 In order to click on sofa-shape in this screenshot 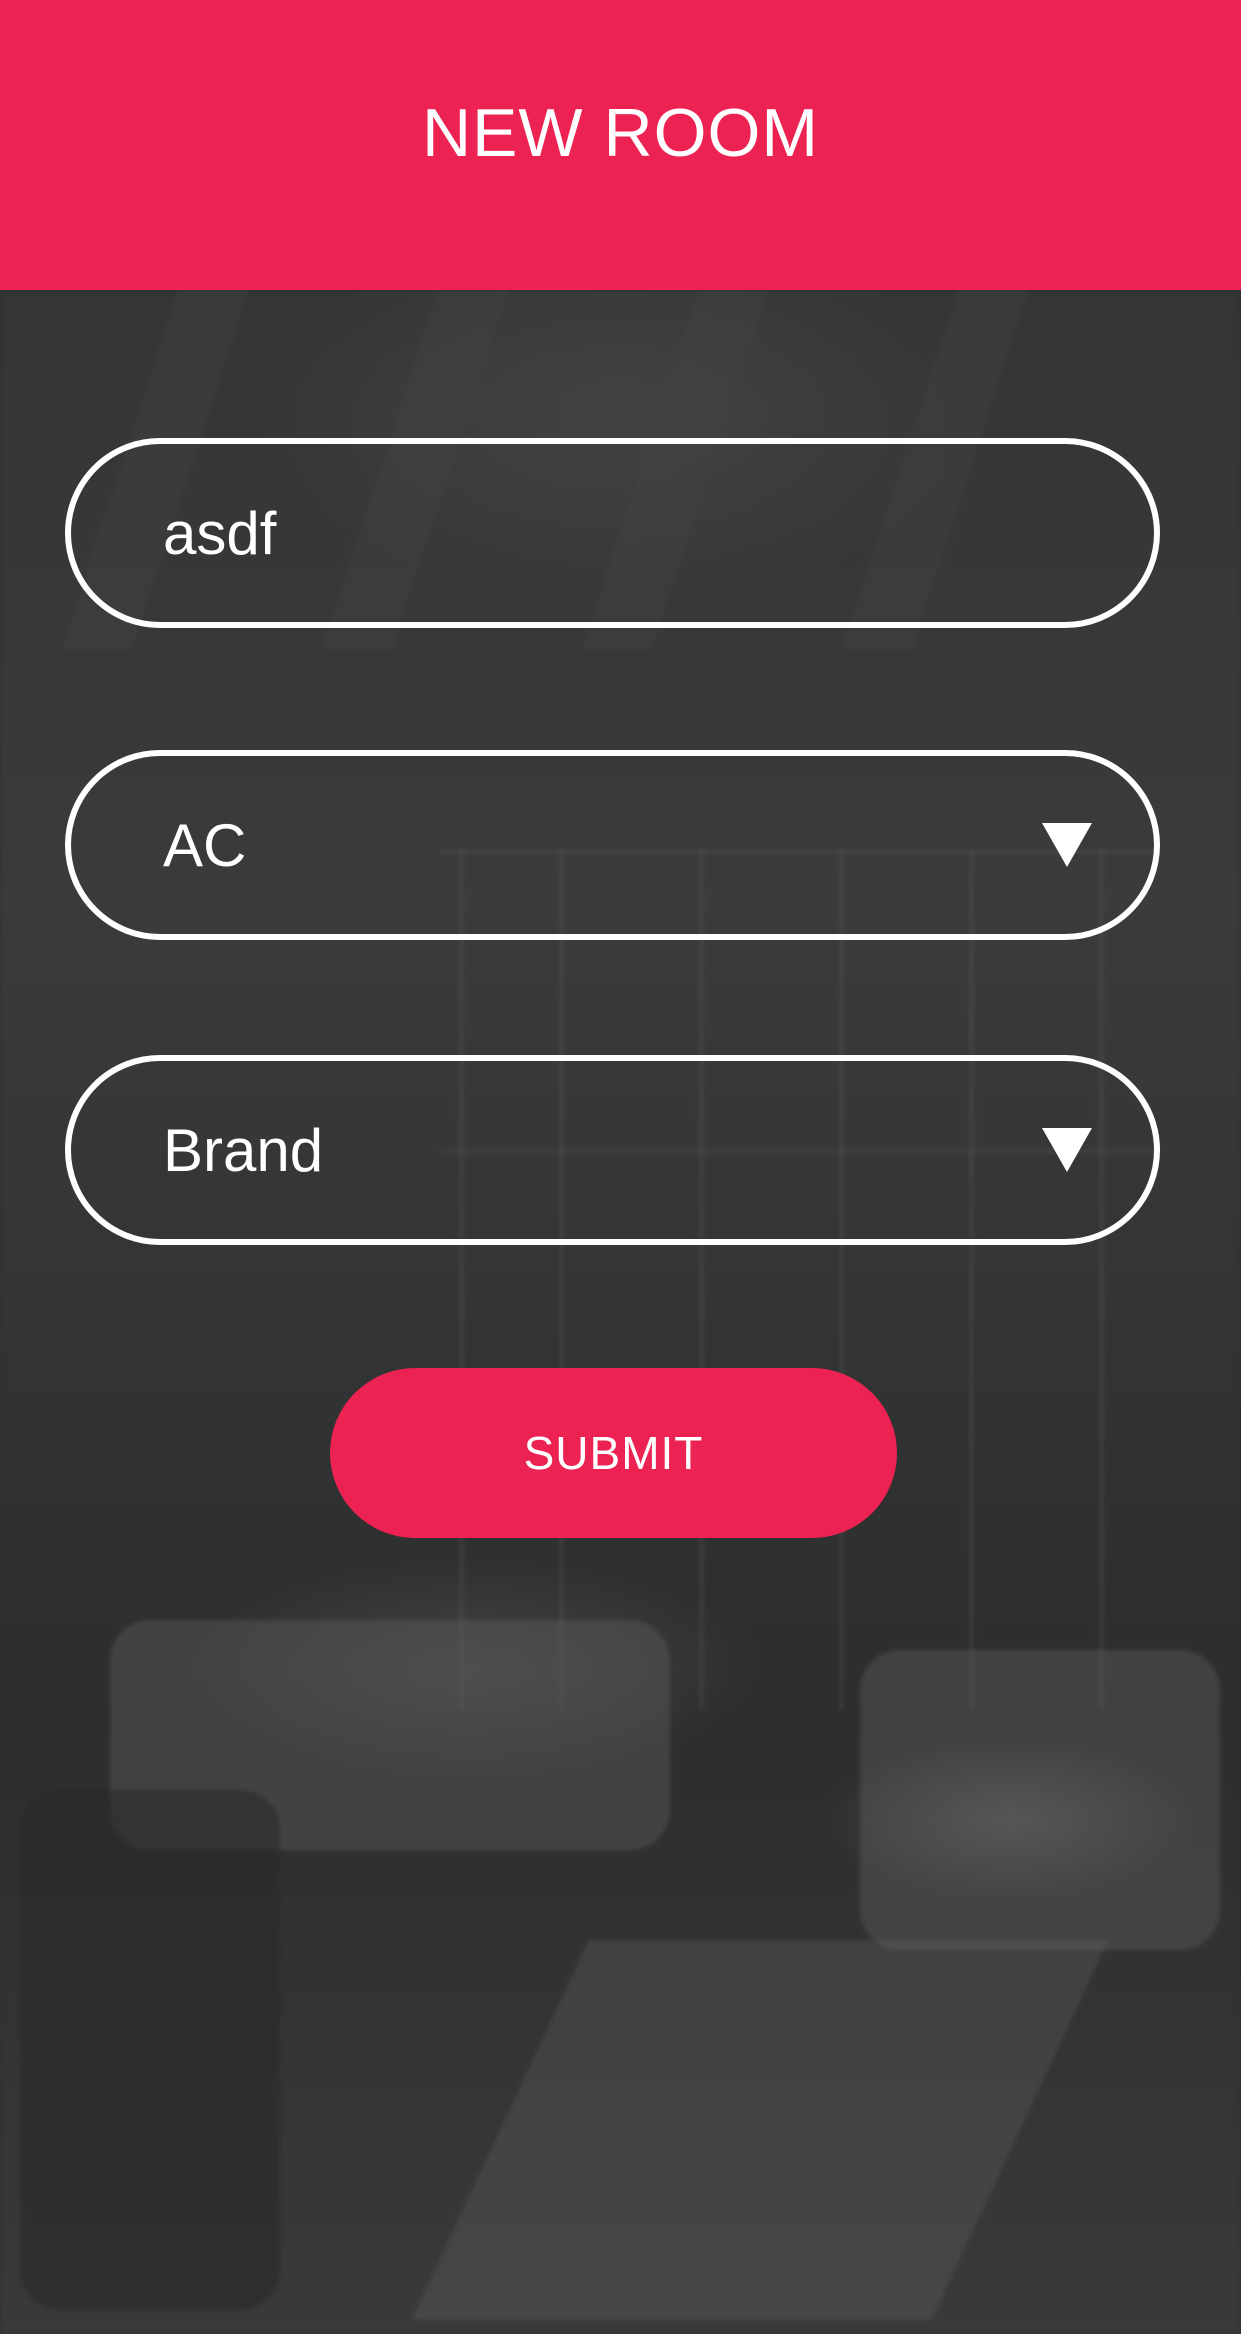, I will do `click(1040, 1800)`.